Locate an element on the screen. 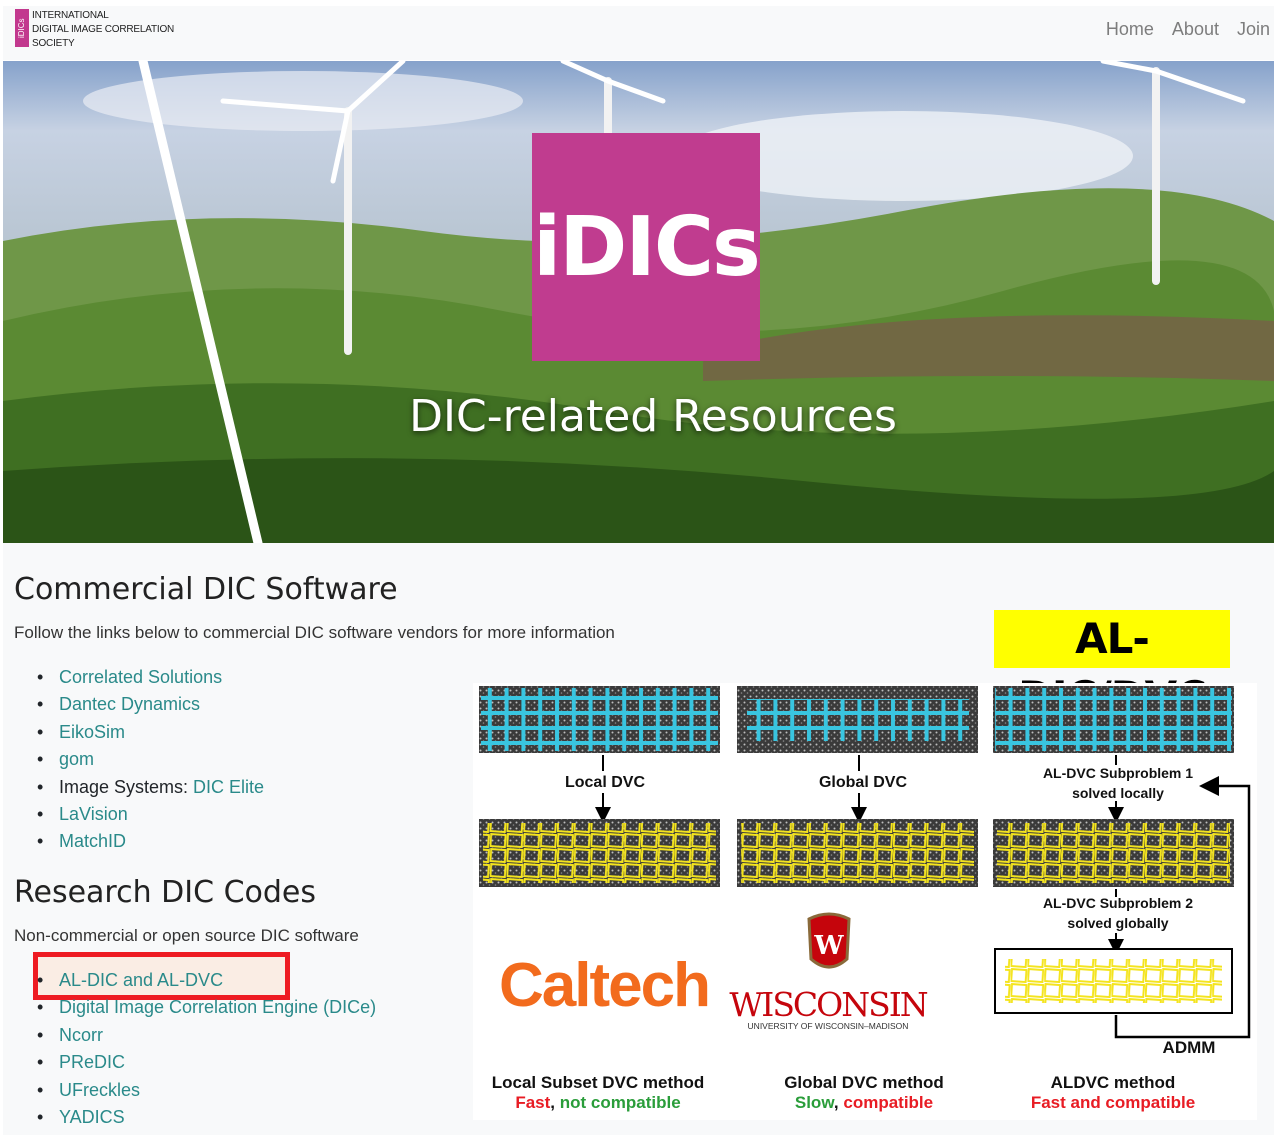 This screenshot has height=1135, width=1281. subproblem1-title: AL-DVC Subproblem 1 is located at coordinates (1118, 773).